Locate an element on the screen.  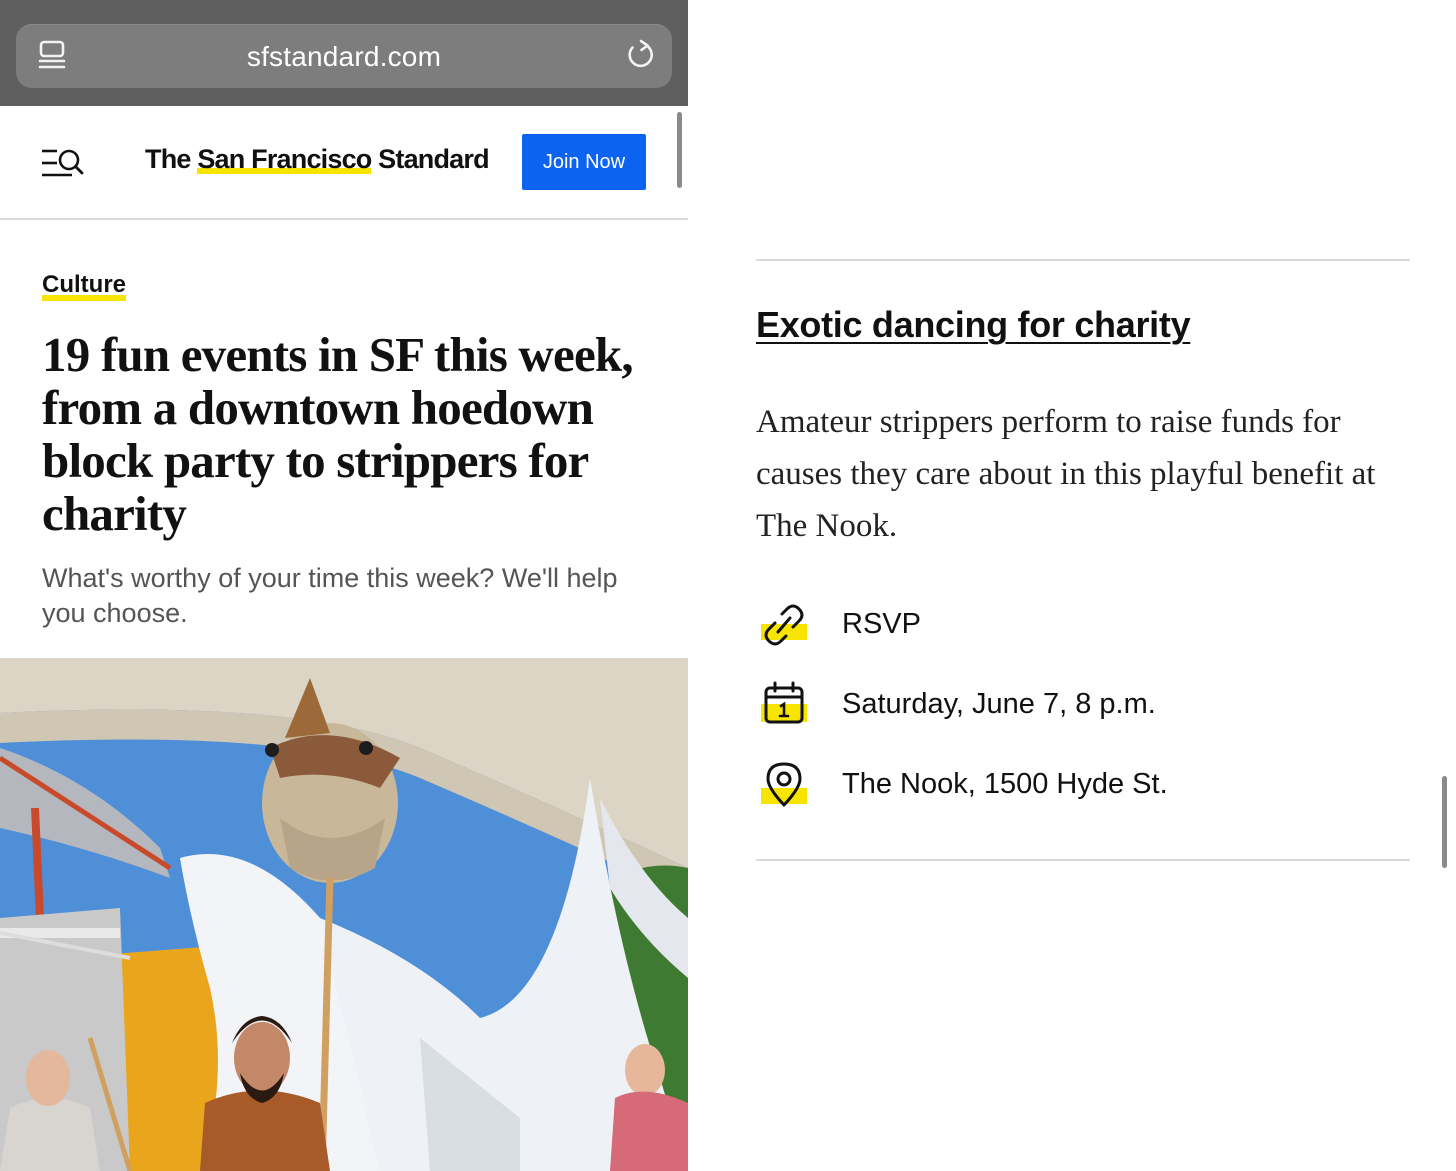
map-pin-icon is located at coordinates (785, 785).